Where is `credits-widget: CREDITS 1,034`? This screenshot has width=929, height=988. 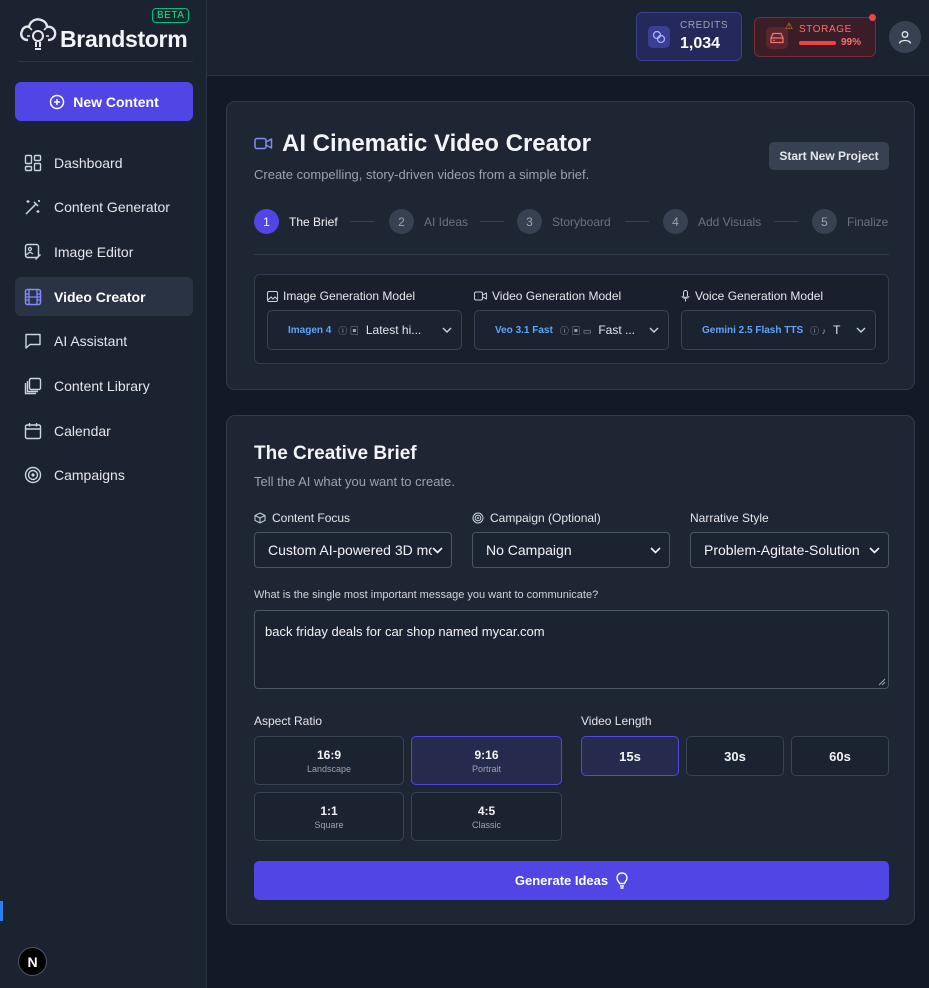 credits-widget: CREDITS 1,034 is located at coordinates (689, 36).